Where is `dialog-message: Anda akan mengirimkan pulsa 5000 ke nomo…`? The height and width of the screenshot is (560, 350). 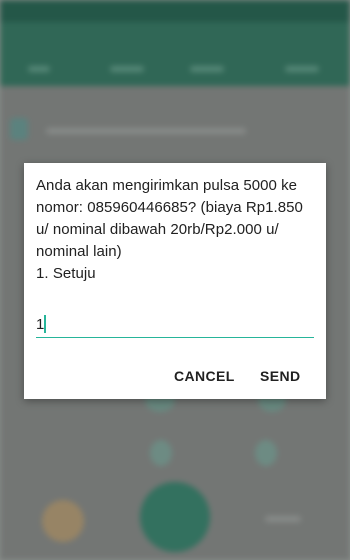 dialog-message: Anda akan mengirimkan pulsa 5000 ke nomo… is located at coordinates (169, 229).